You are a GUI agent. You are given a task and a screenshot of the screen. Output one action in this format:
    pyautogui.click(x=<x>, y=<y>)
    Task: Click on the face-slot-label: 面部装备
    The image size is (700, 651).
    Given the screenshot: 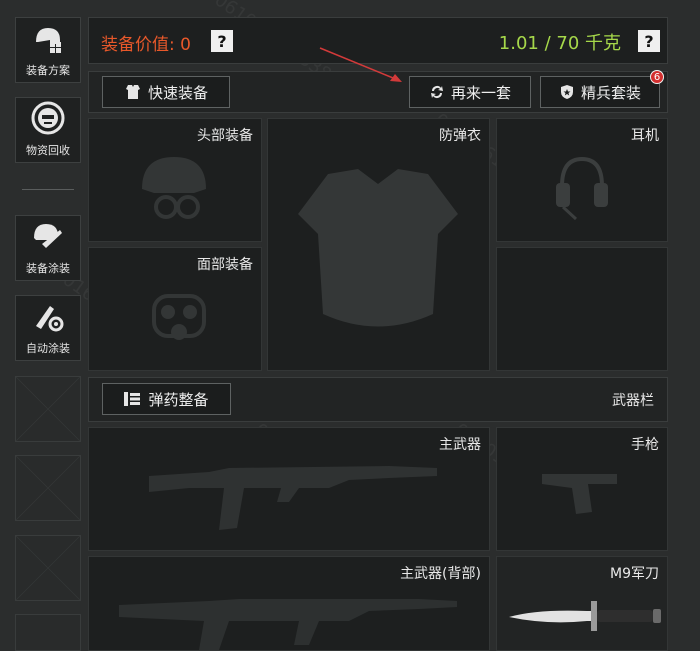 What is the action you would take?
    pyautogui.click(x=225, y=265)
    